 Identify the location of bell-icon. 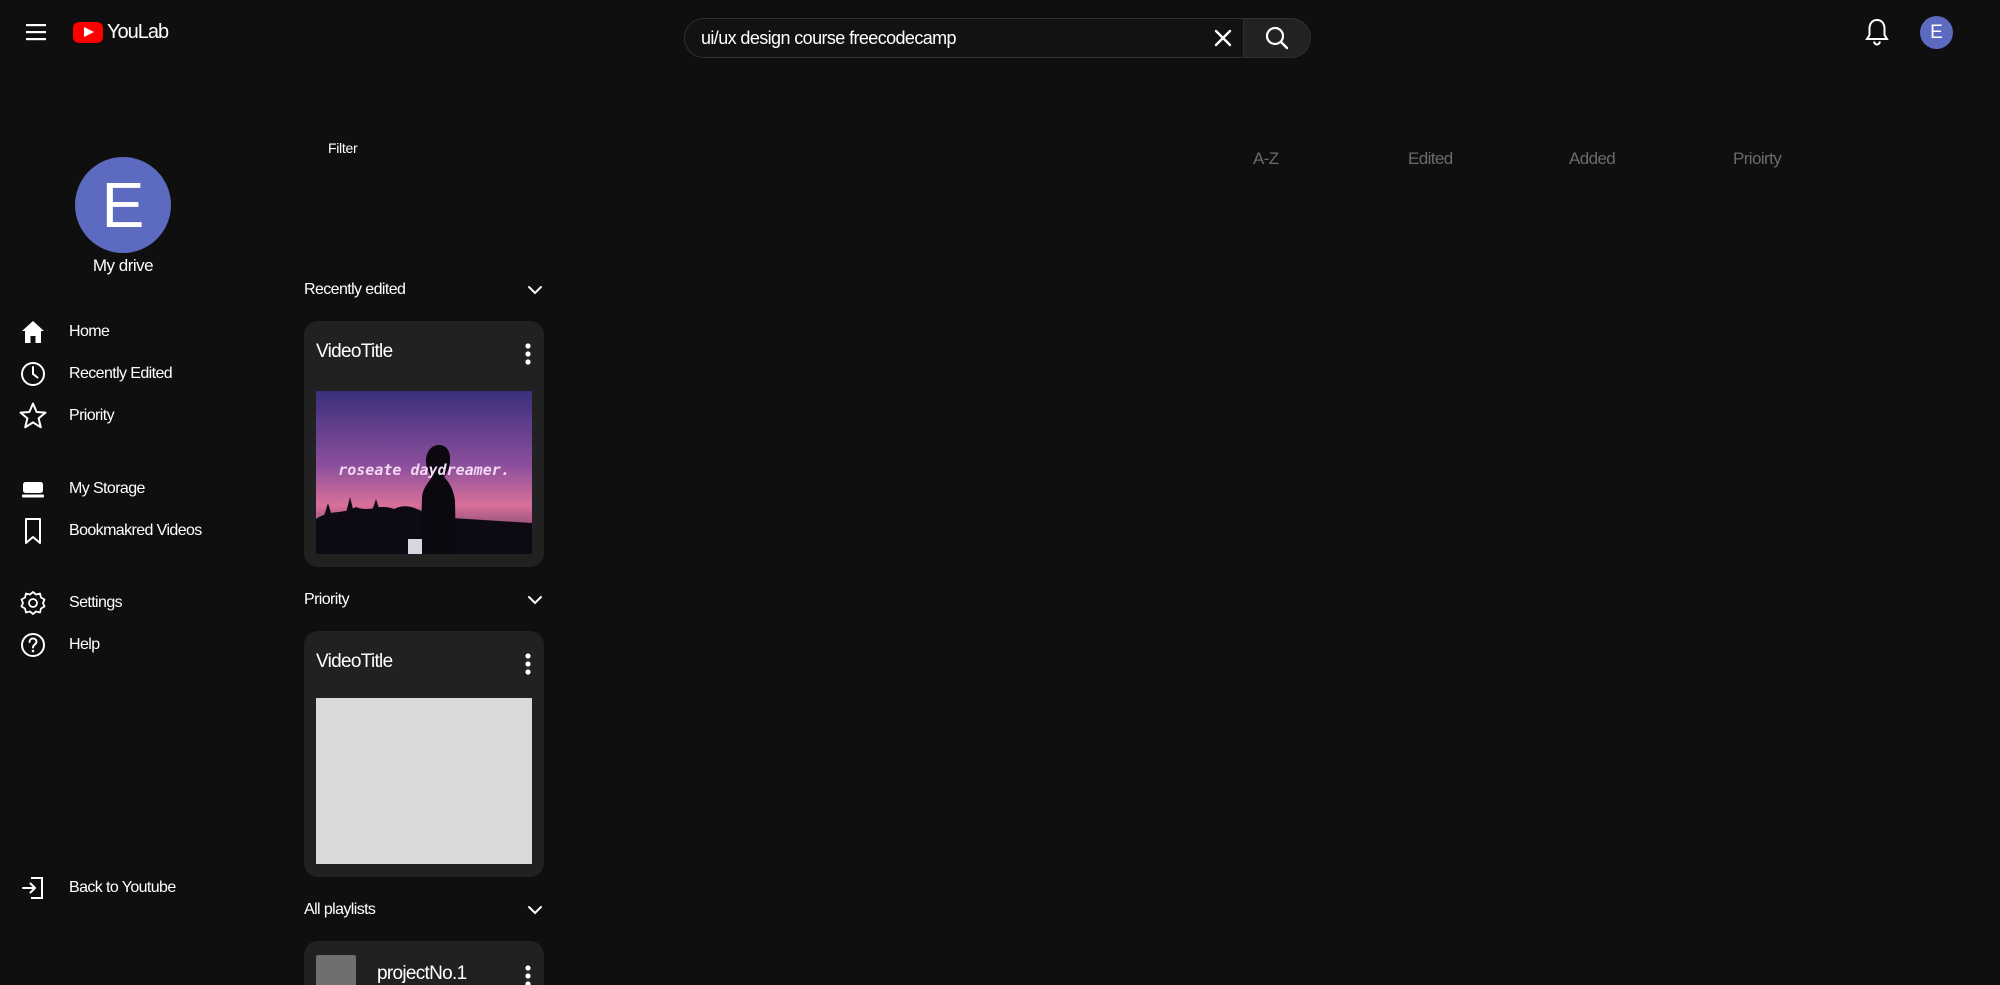
(1877, 32).